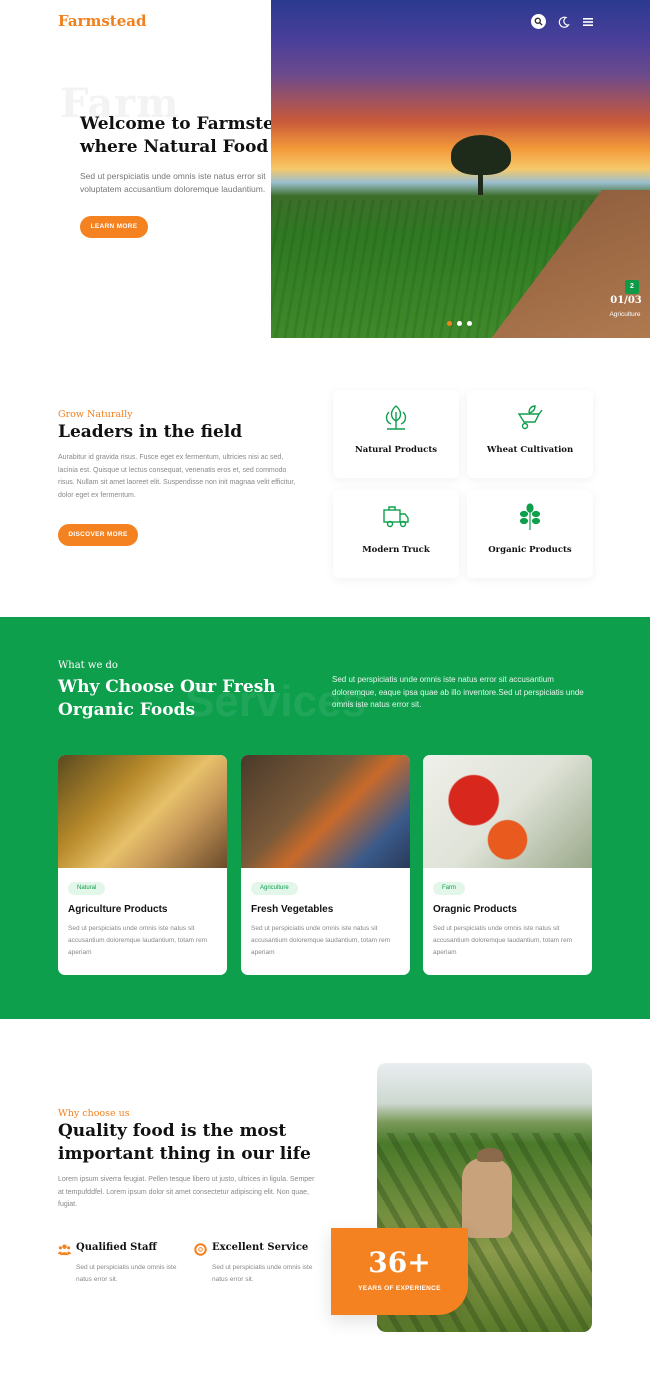  I want to click on services-title: Why Choose Our Fresh Organic Foods, so click(167, 698).